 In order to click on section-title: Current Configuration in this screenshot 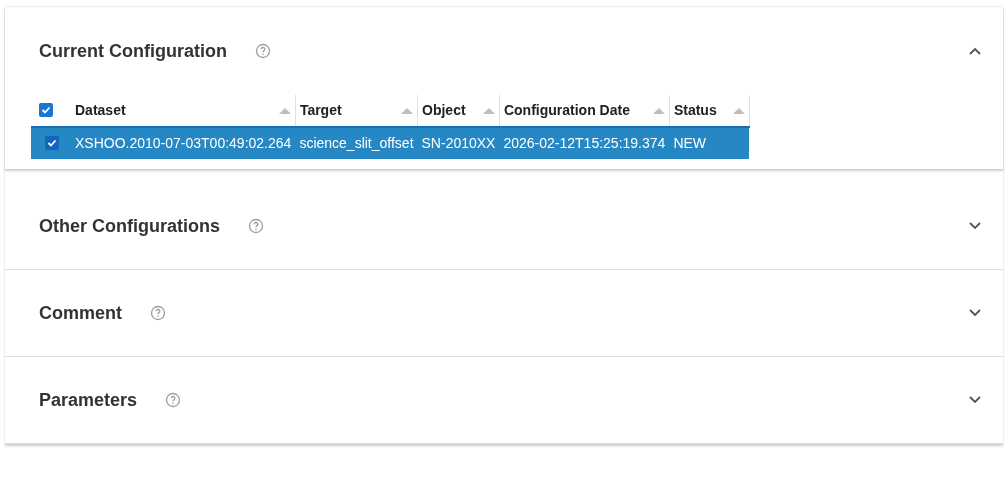, I will do `click(133, 51)`.